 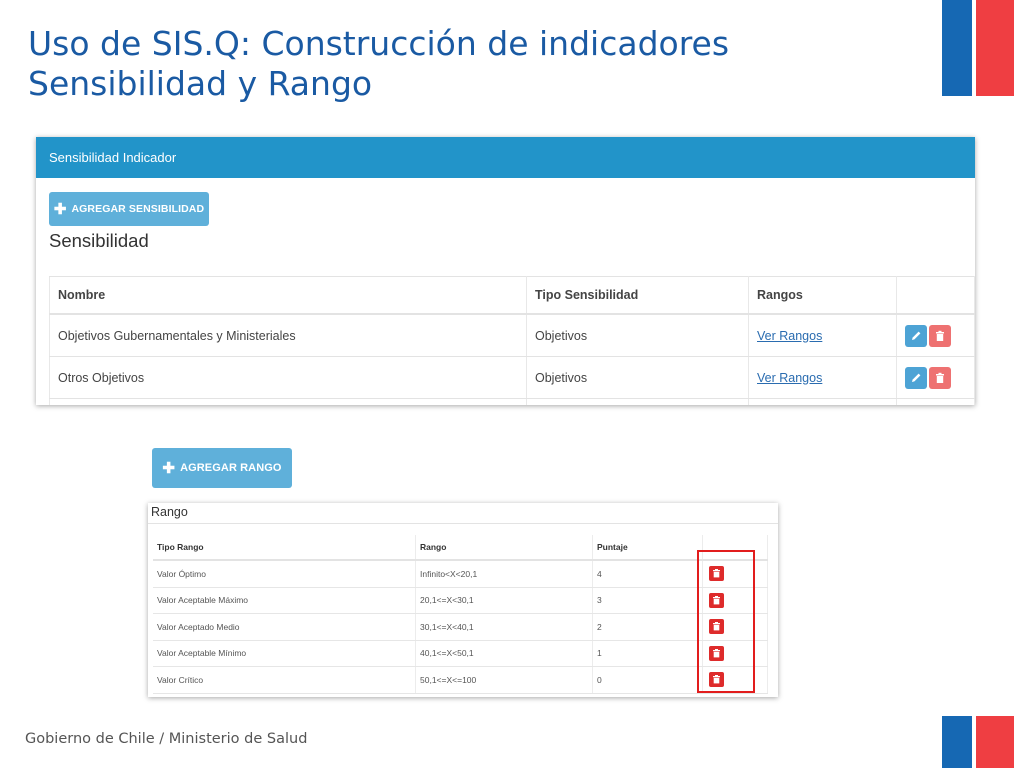 What do you see at coordinates (978, 742) in the screenshot?
I see `chile-flag-stripes-bottom` at bounding box center [978, 742].